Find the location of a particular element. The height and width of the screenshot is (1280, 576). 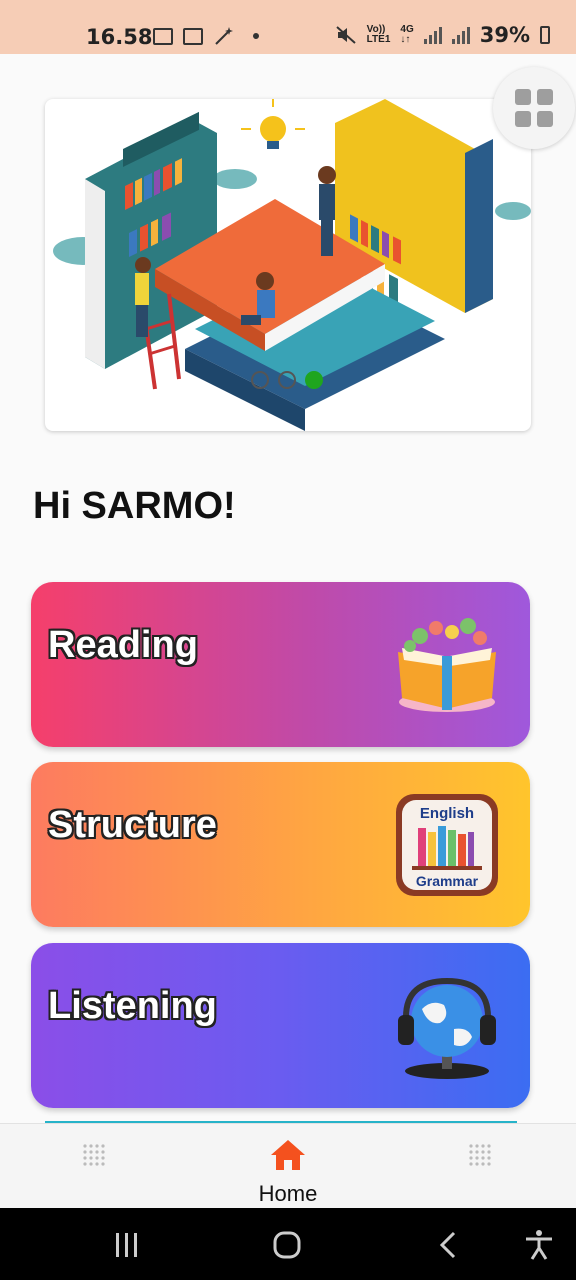

generation-label: 4G ↓↑ is located at coordinates (406, 35).